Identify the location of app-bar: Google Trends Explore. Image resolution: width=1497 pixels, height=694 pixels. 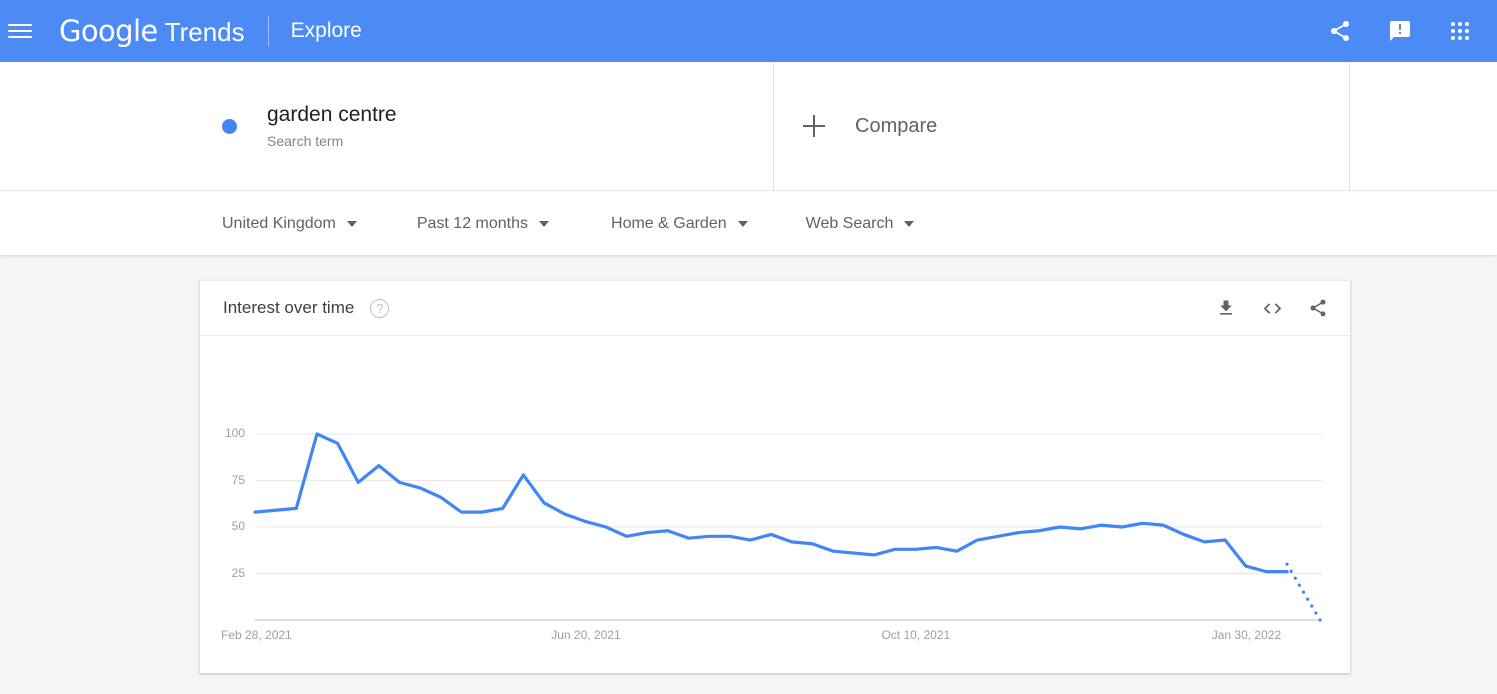
(748, 31).